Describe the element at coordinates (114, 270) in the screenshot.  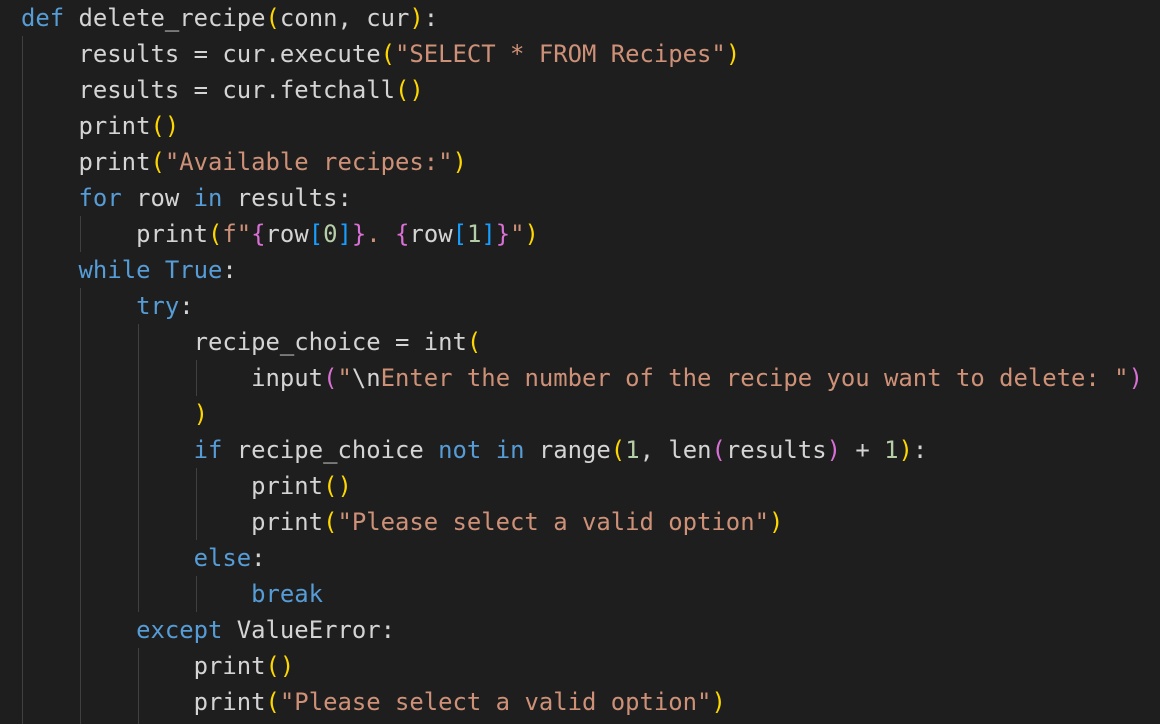
I see `code-token: while` at that location.